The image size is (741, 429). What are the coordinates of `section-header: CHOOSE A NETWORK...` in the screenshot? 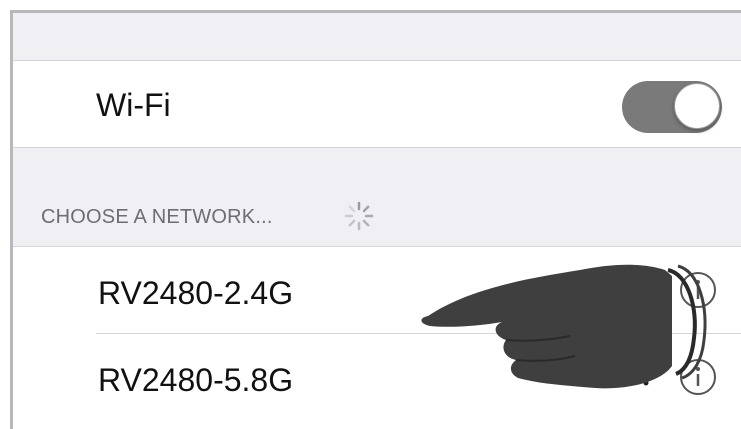 It's located at (157, 217).